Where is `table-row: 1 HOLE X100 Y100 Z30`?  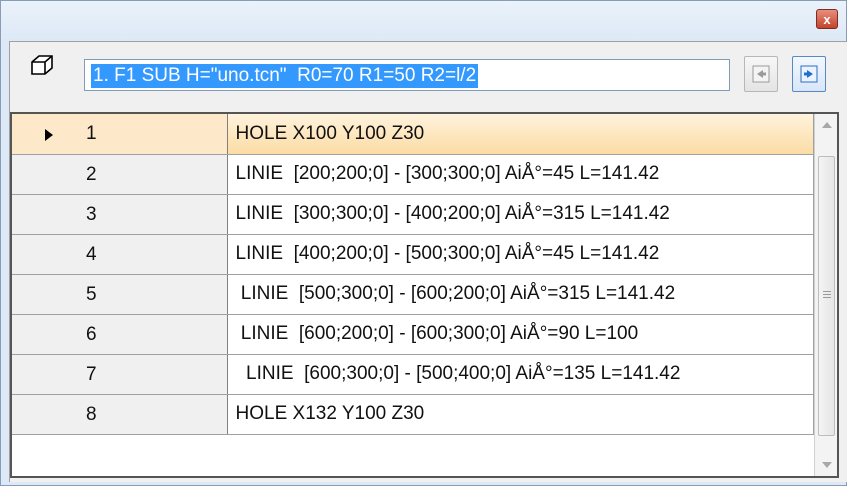
table-row: 1 HOLE X100 Y100 Z30 is located at coordinates (413, 134).